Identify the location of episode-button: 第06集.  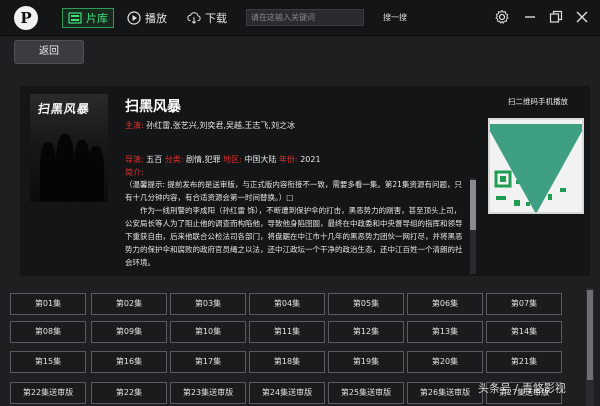
(445, 304).